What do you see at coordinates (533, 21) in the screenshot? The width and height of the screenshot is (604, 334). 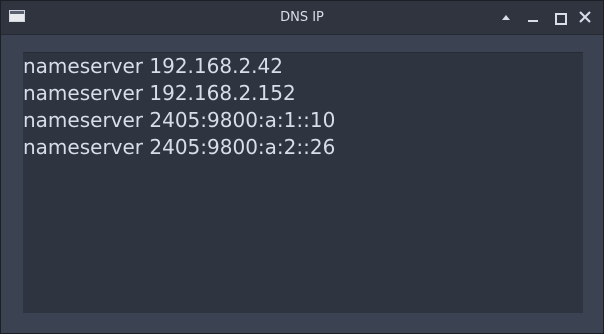 I see `minimize-icon` at bounding box center [533, 21].